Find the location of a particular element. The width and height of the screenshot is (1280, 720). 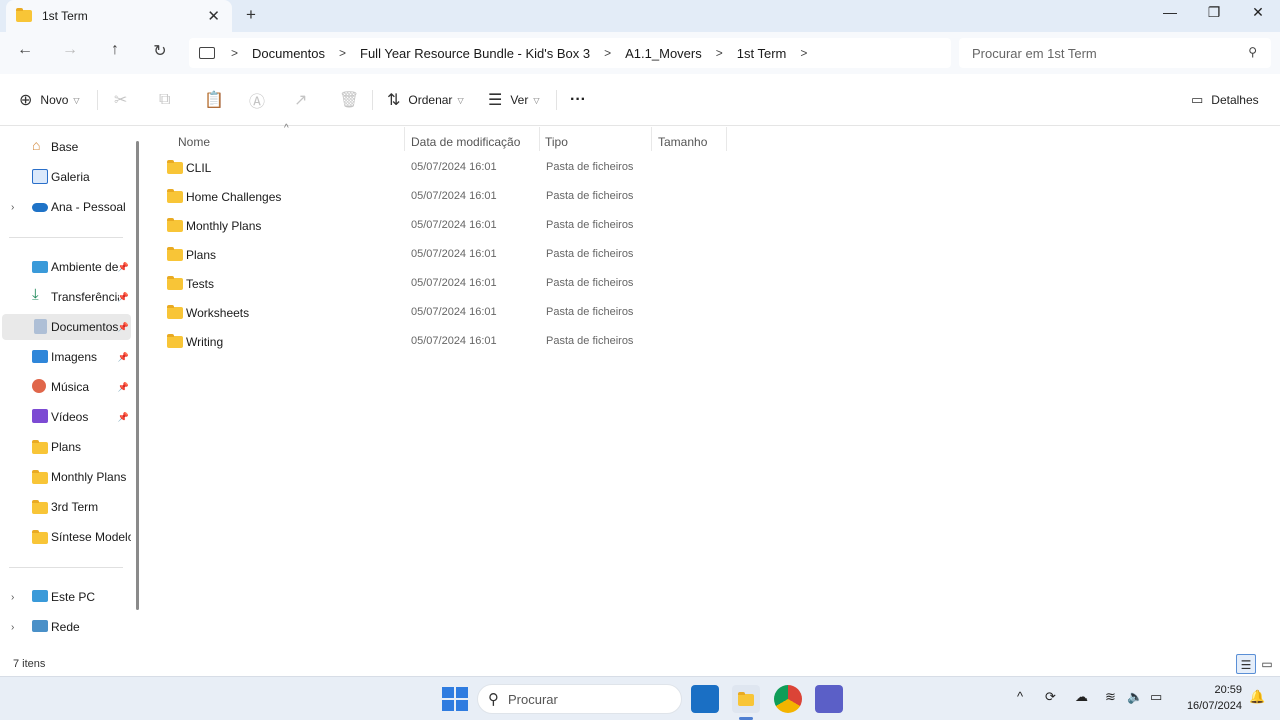

sidebar-item-videos: Vídeos 📌 is located at coordinates (66, 417).